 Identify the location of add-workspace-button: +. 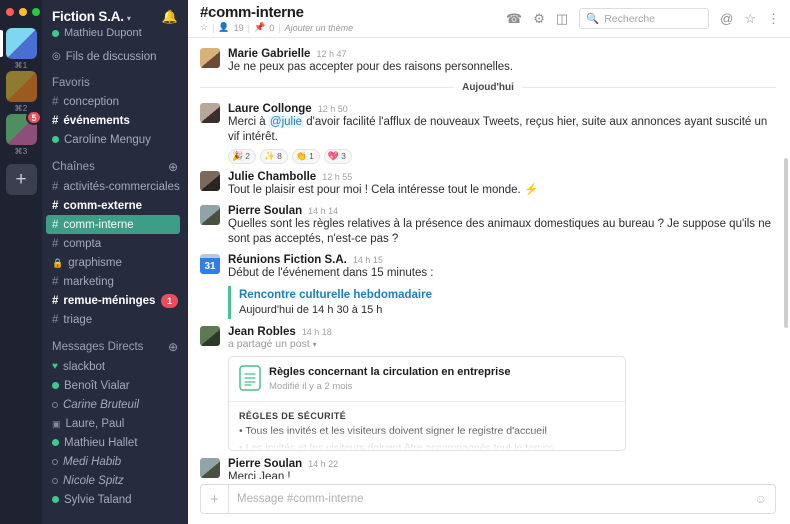
(21, 179).